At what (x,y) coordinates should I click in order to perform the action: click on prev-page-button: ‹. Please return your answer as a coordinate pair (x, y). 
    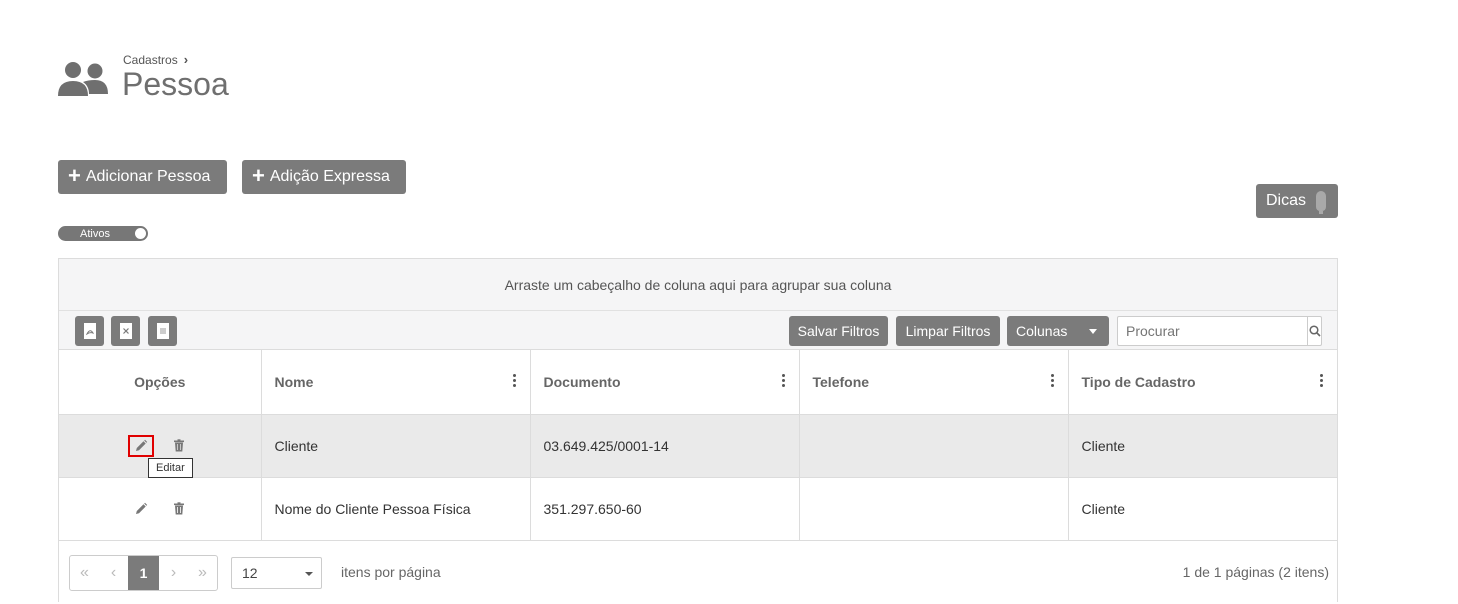
    Looking at the image, I should click on (113, 573).